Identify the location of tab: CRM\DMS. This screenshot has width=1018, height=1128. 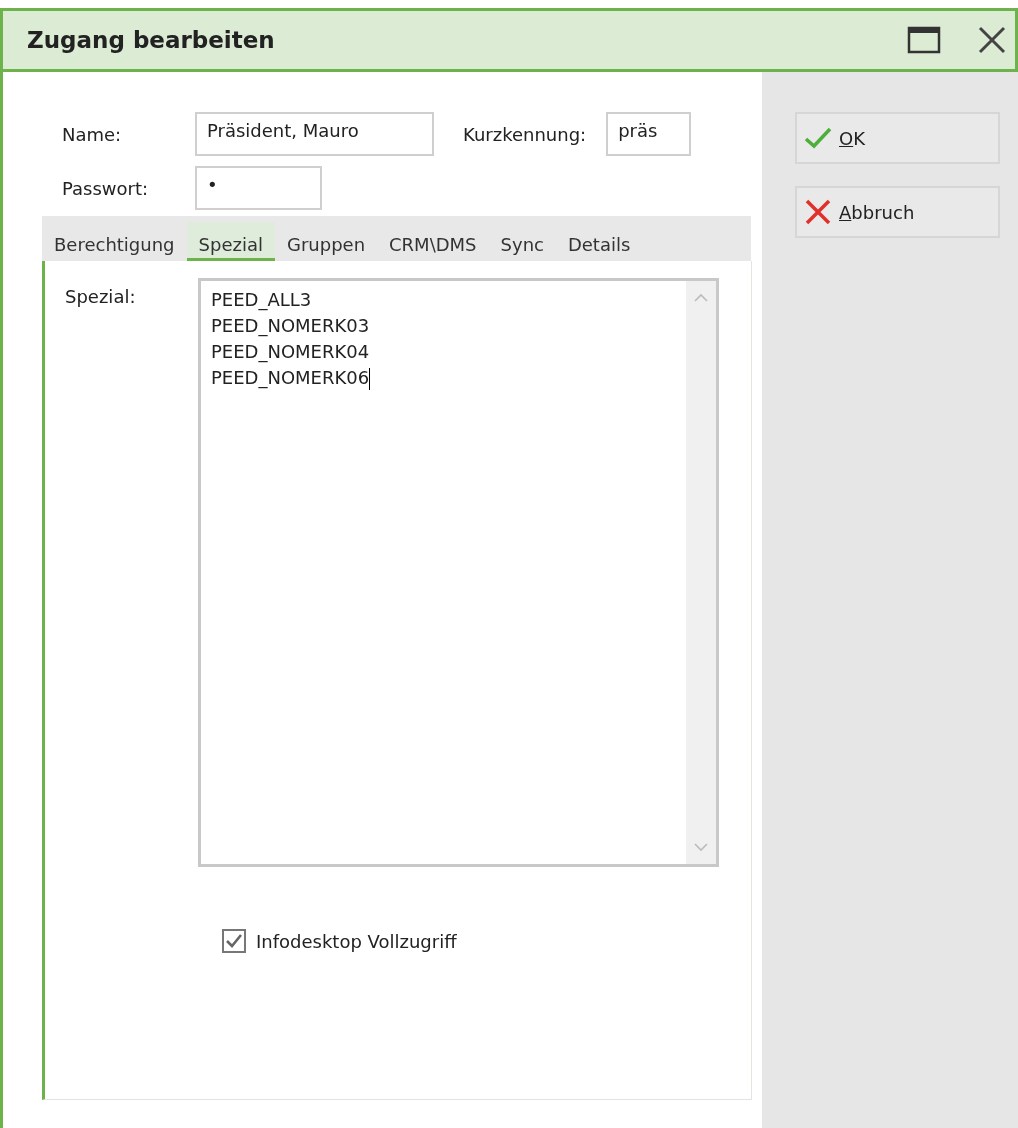
(433, 241).